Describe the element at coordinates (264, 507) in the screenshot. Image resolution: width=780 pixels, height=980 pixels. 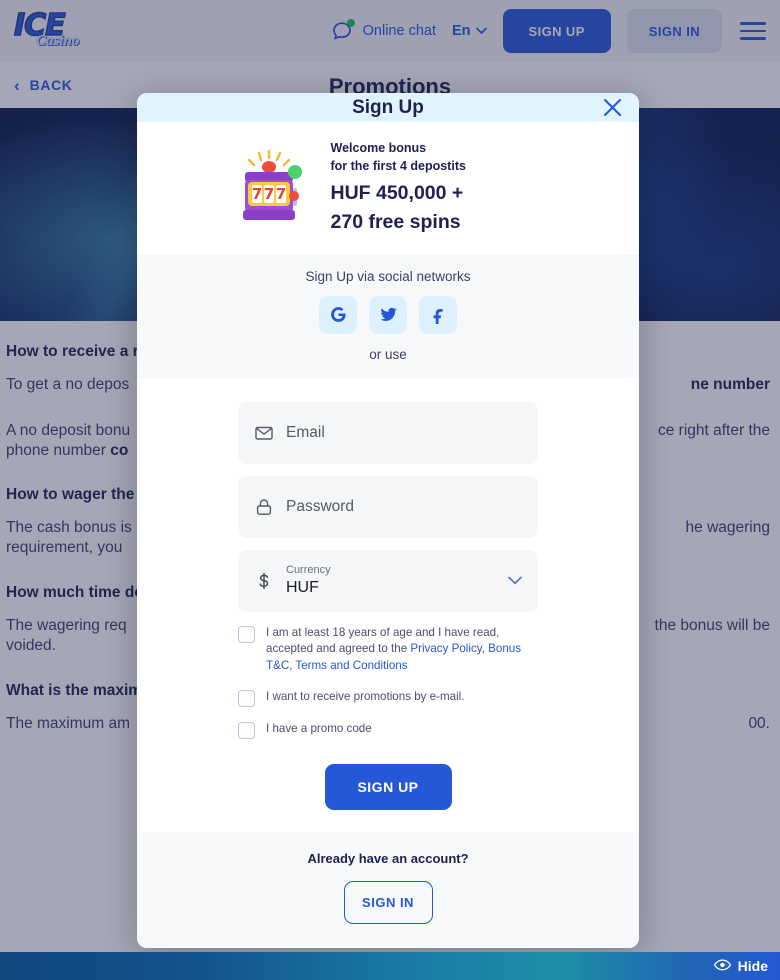
I see `lock-icon` at that location.